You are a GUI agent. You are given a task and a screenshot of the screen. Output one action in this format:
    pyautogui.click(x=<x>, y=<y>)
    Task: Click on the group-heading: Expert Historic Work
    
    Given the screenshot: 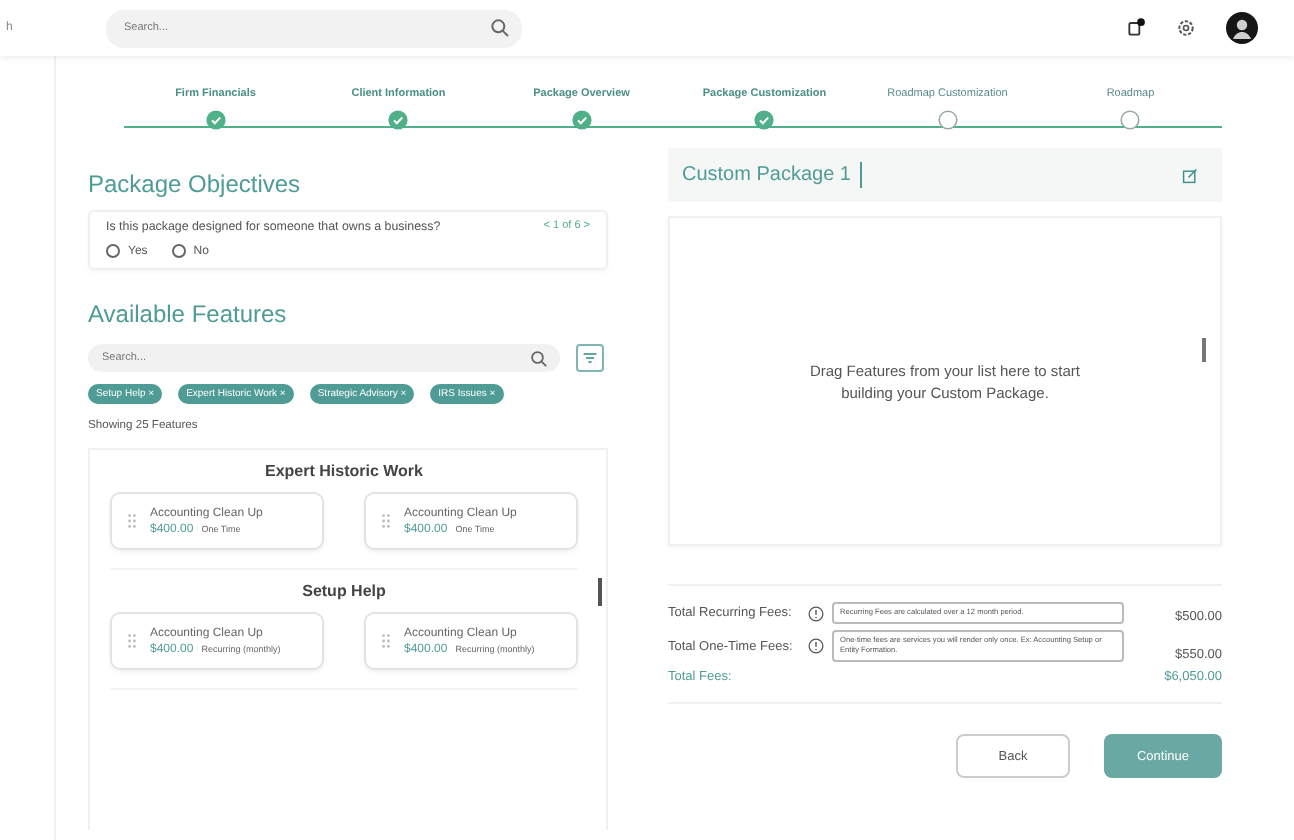 What is the action you would take?
    pyautogui.click(x=344, y=471)
    